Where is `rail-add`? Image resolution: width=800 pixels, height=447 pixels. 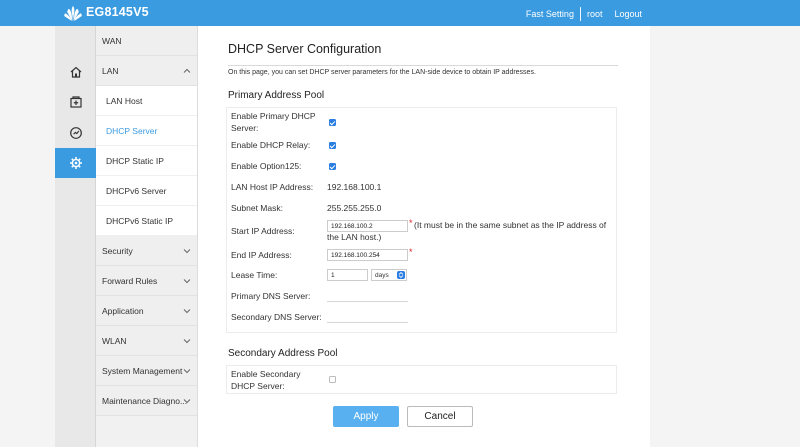
rail-add is located at coordinates (75, 102).